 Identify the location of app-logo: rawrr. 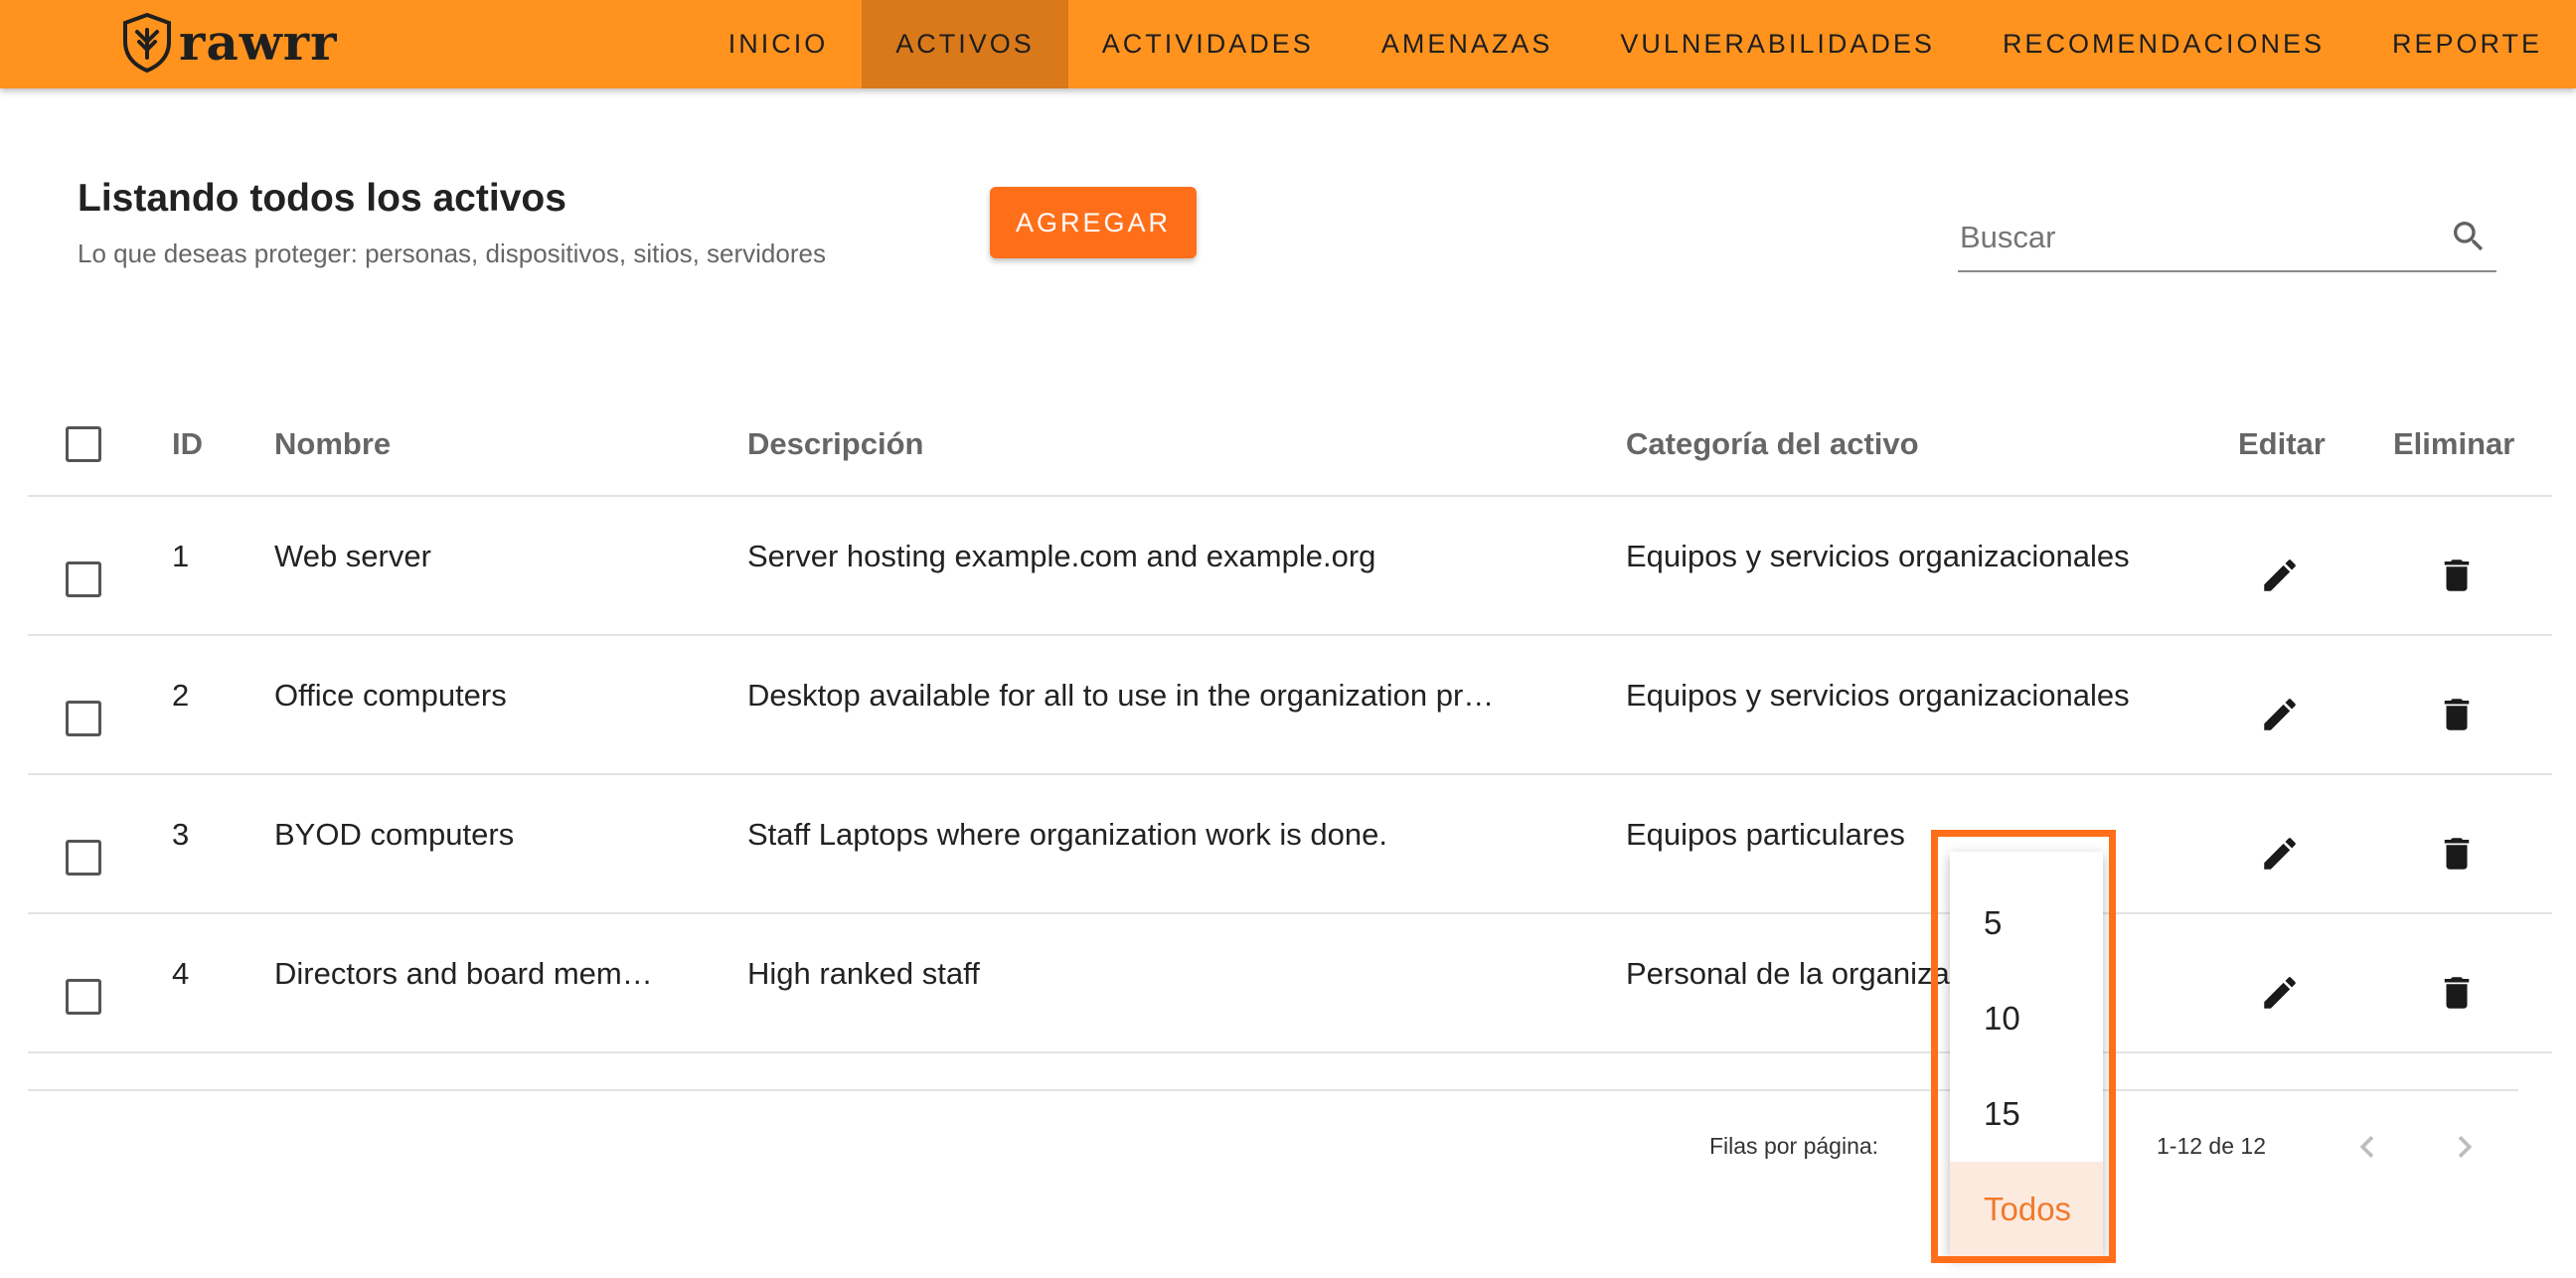
(229, 43).